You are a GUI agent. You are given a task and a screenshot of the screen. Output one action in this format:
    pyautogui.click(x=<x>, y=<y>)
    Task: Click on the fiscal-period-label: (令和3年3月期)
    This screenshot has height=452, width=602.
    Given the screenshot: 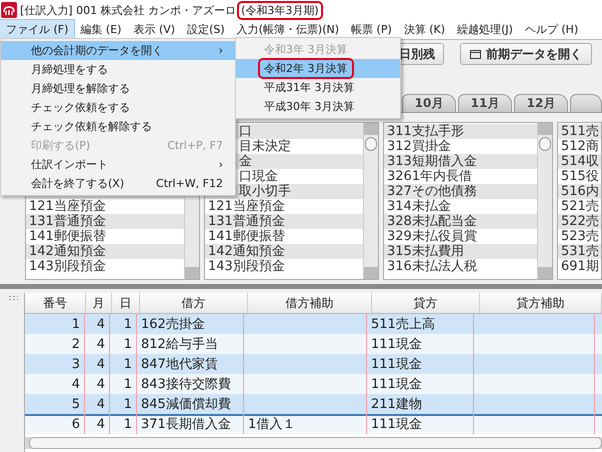 What is the action you would take?
    pyautogui.click(x=280, y=10)
    